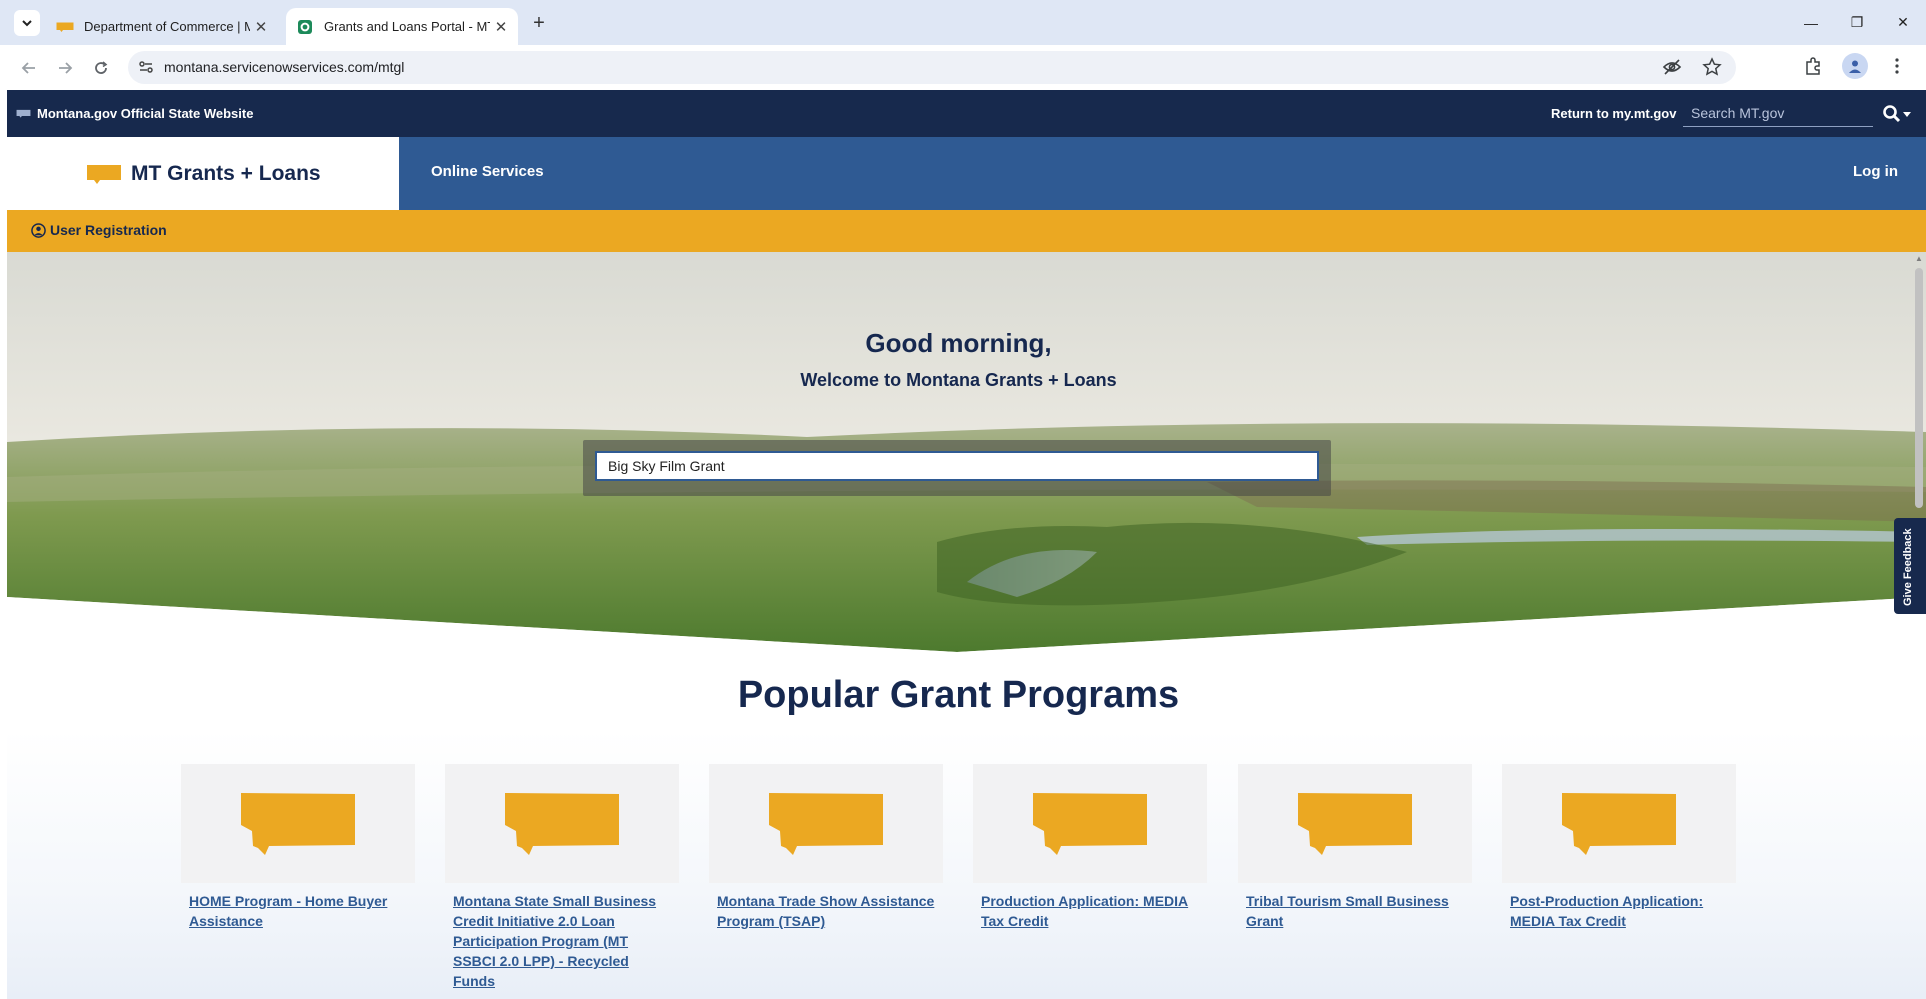  I want to click on new-tab-button: +, so click(539, 23).